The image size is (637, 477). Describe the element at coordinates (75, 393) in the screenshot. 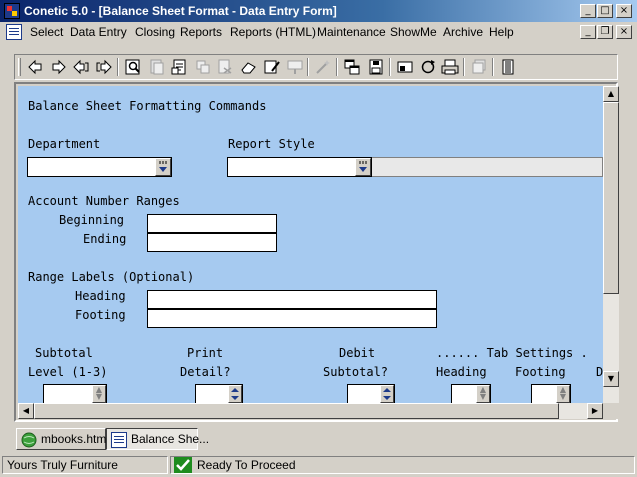

I see `subtotal-level-spinner: ▲ ▼` at that location.